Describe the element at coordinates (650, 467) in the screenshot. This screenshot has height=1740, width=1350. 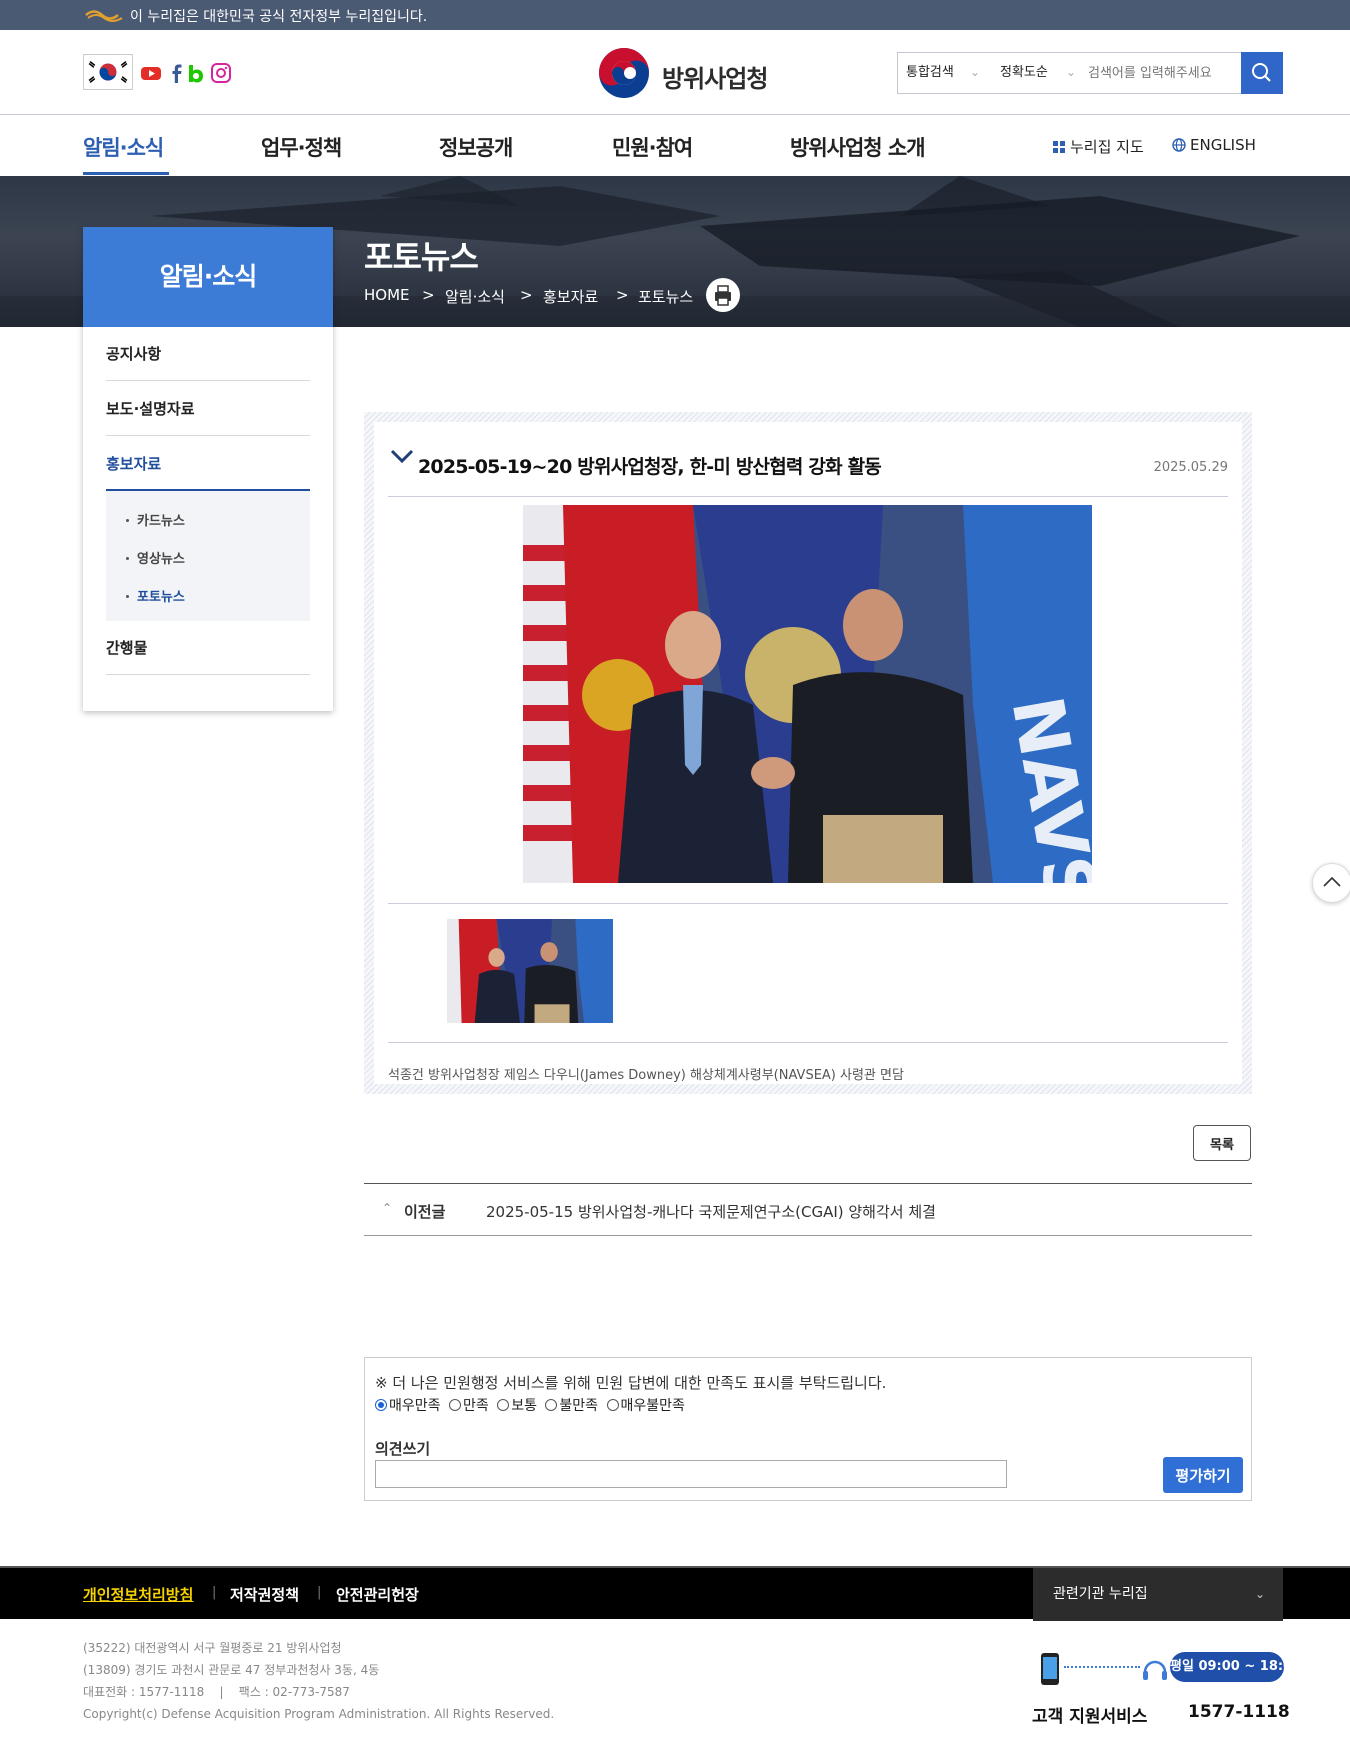
I see `article-title: 2025-05-19~20 방위사업청장, 한-미 방산협력 강화 활동` at that location.